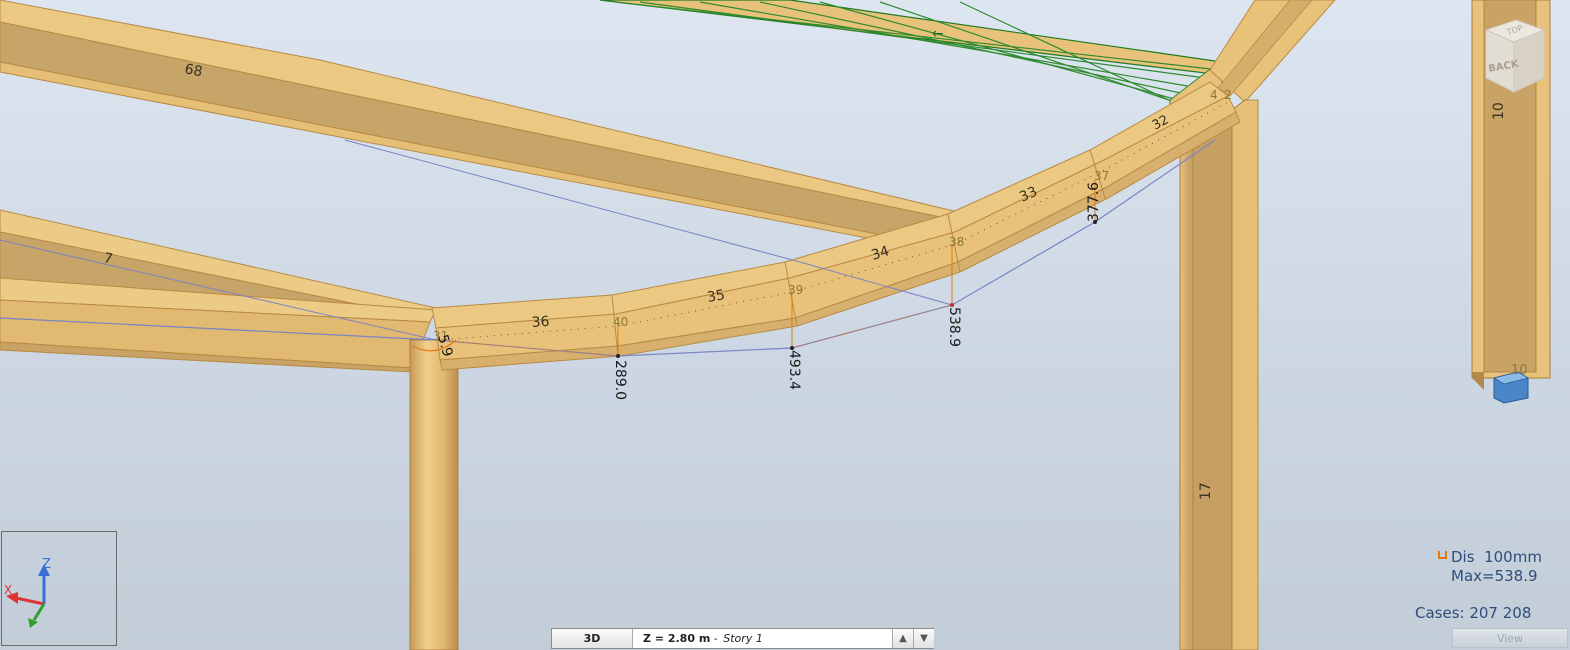 This screenshot has height=650, width=1570. Describe the element at coordinates (795, 290) in the screenshot. I see `label-n39: 39` at that location.